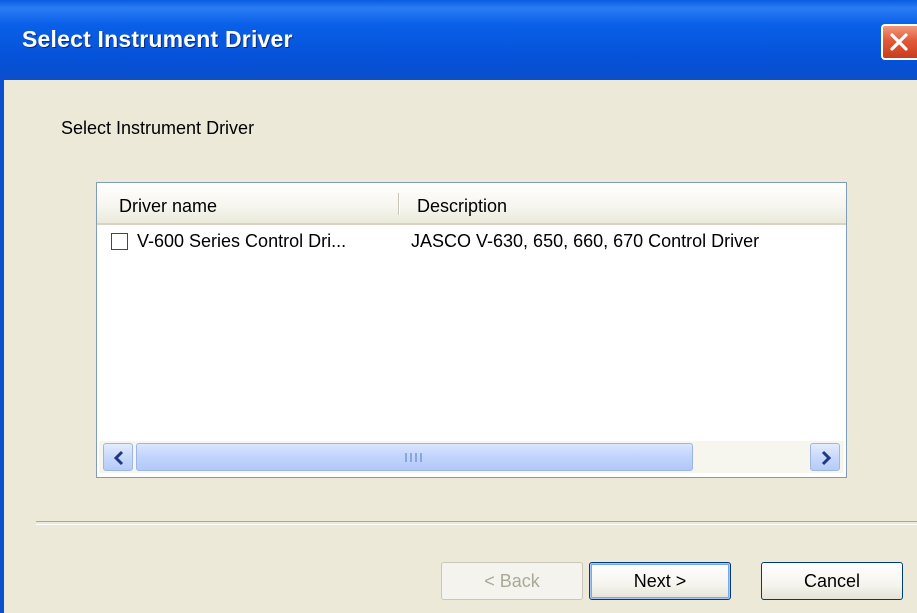 The image size is (917, 613). I want to click on chevron-right-icon, so click(826, 458).